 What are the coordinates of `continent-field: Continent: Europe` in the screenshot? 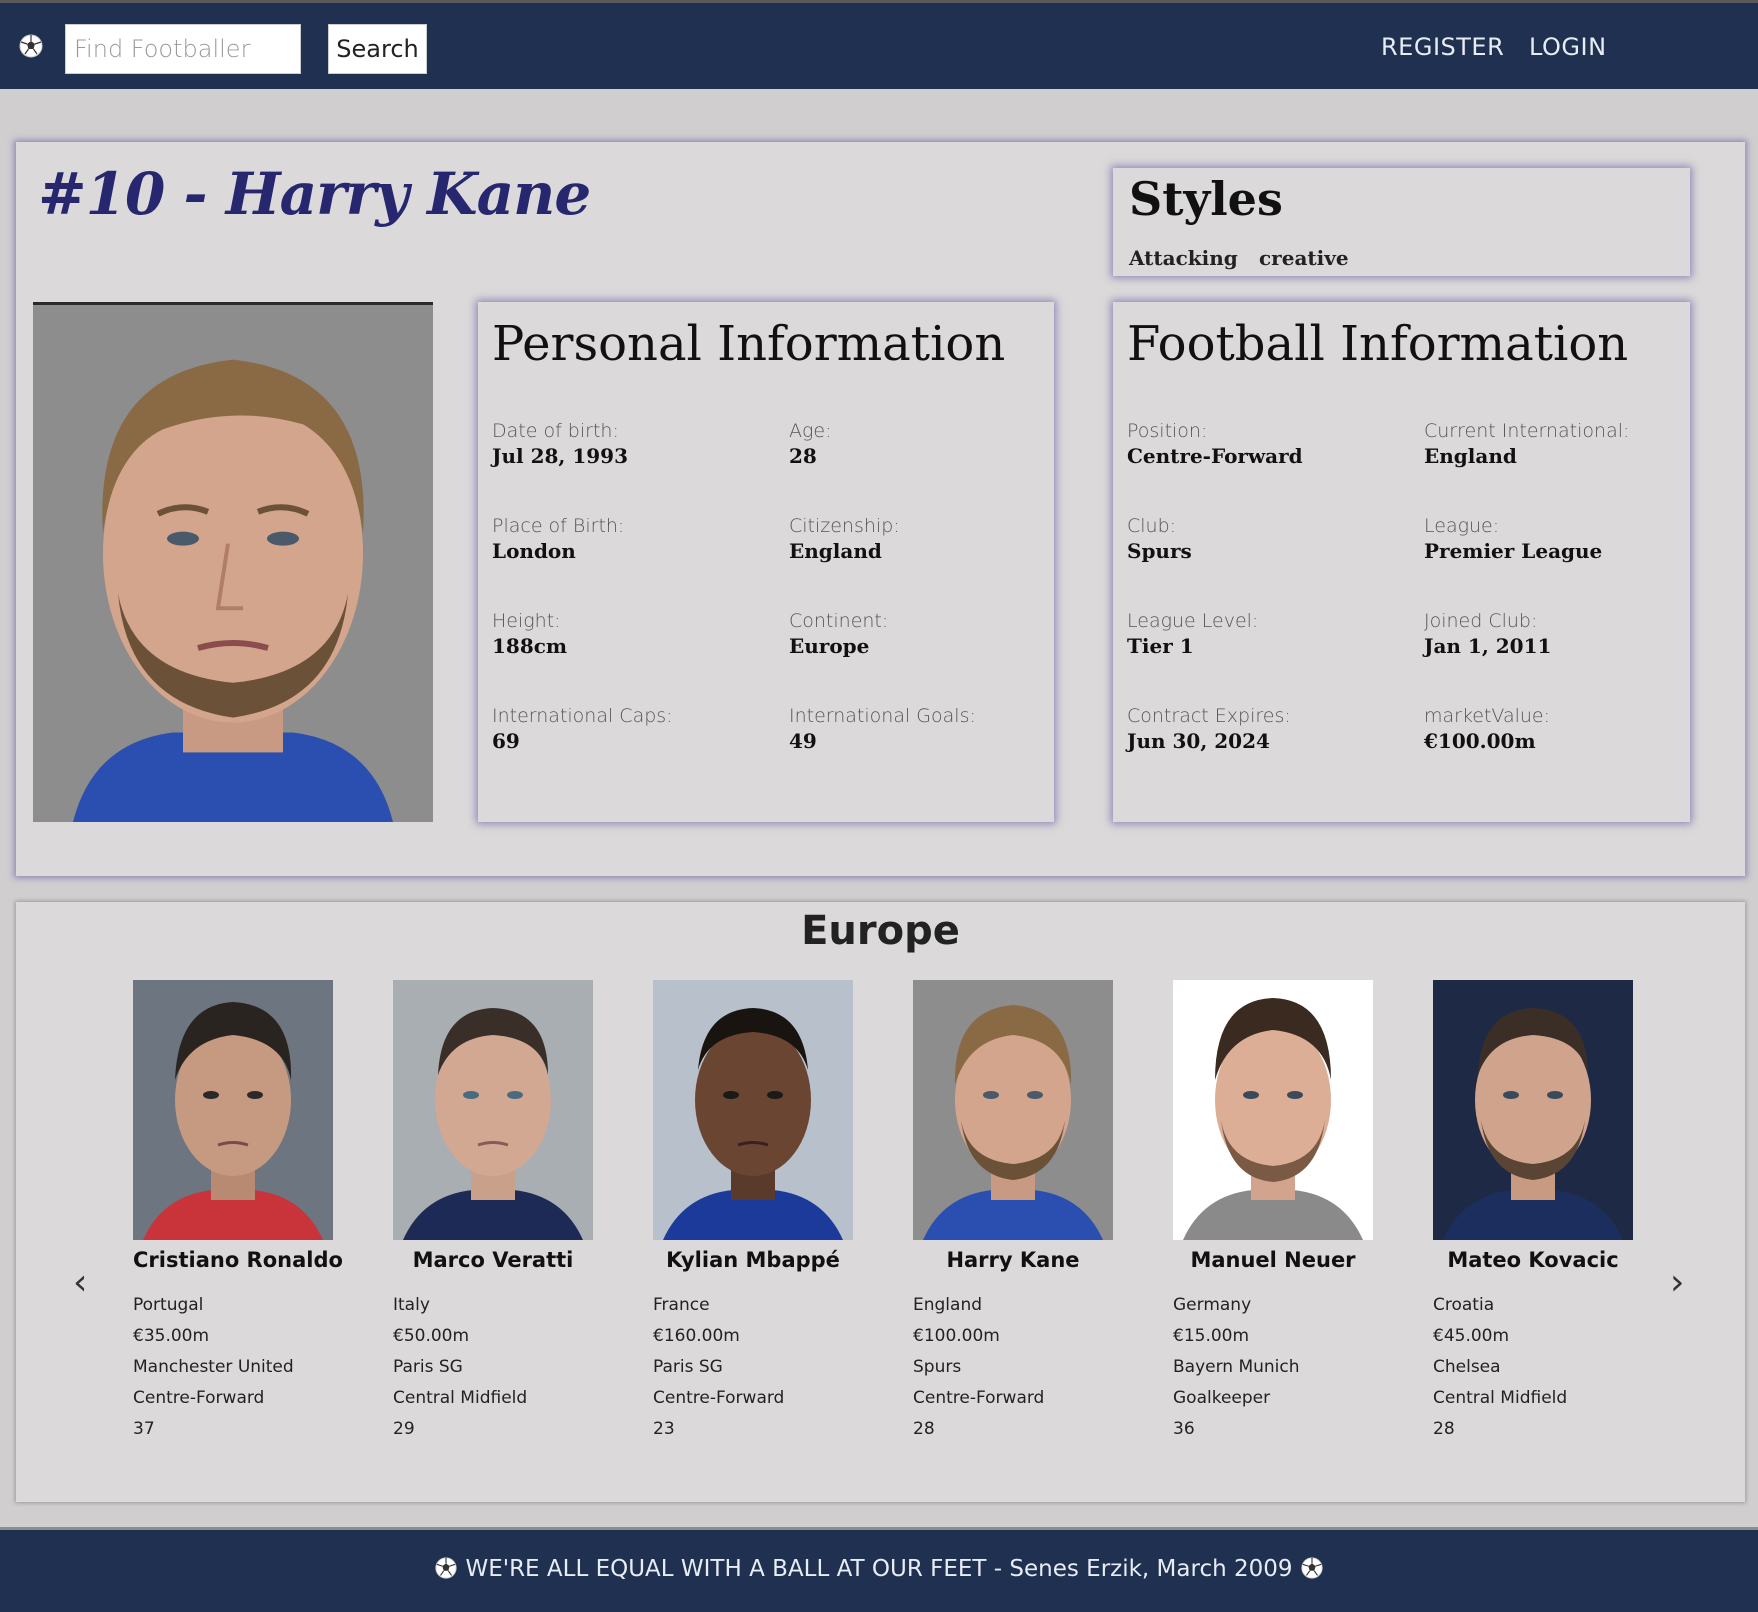 It's located at (924, 634).